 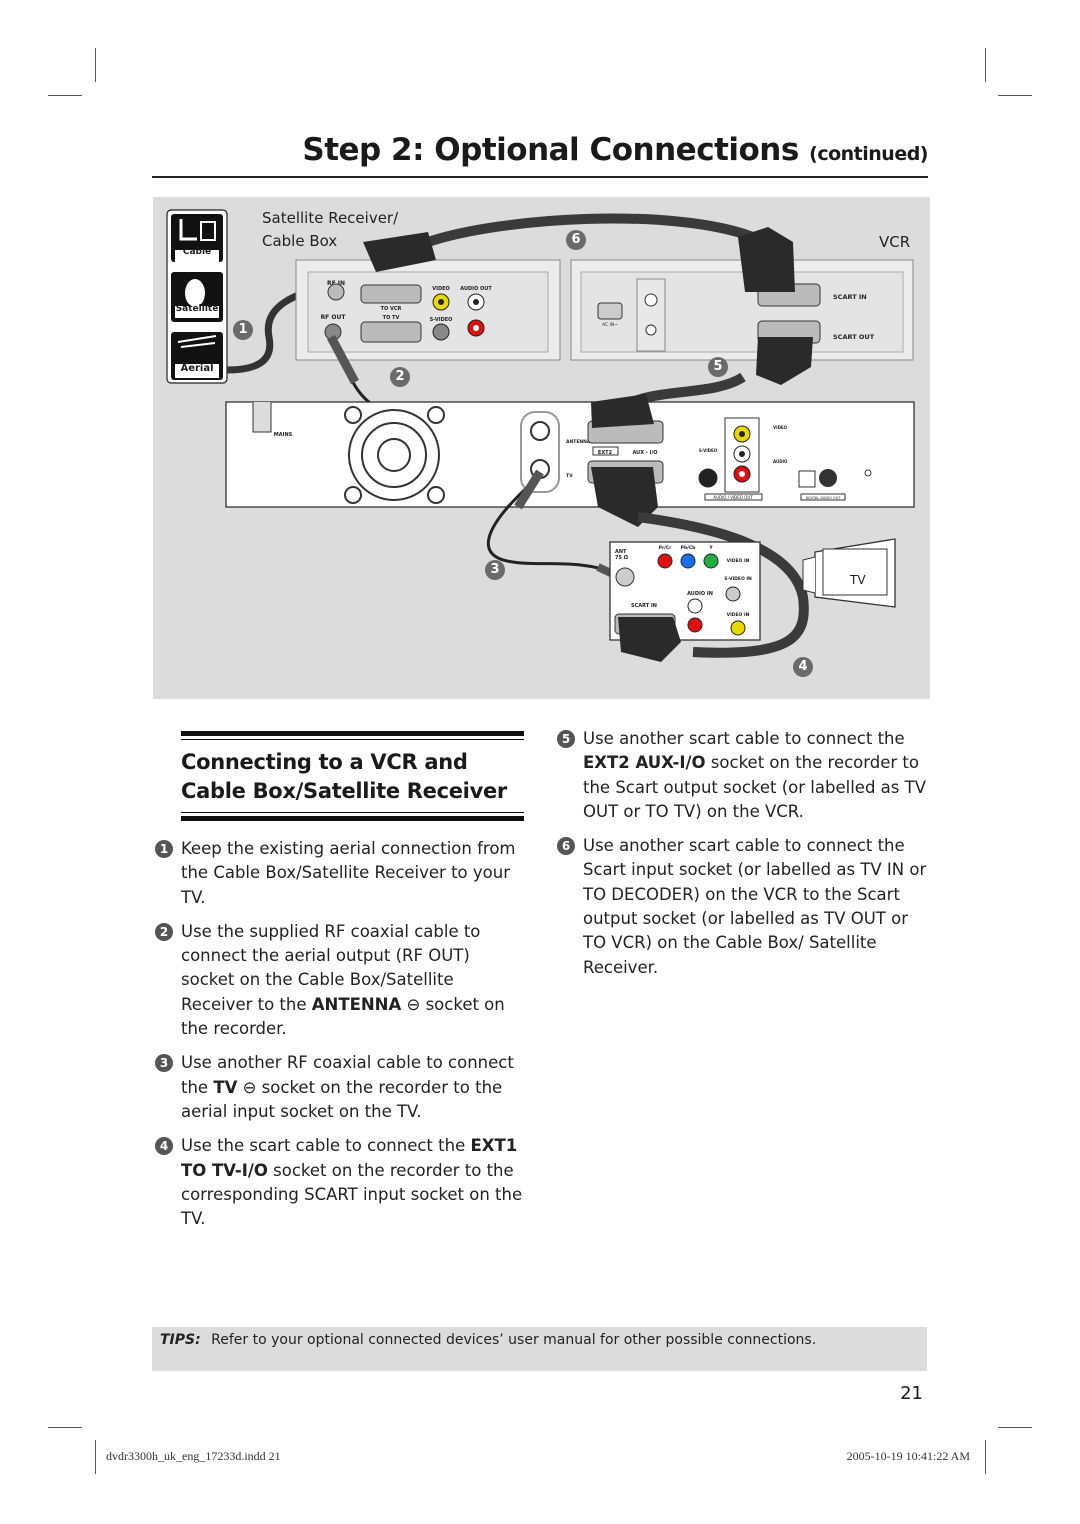 I want to click on svg-text: AC IN~, so click(x=610, y=325).